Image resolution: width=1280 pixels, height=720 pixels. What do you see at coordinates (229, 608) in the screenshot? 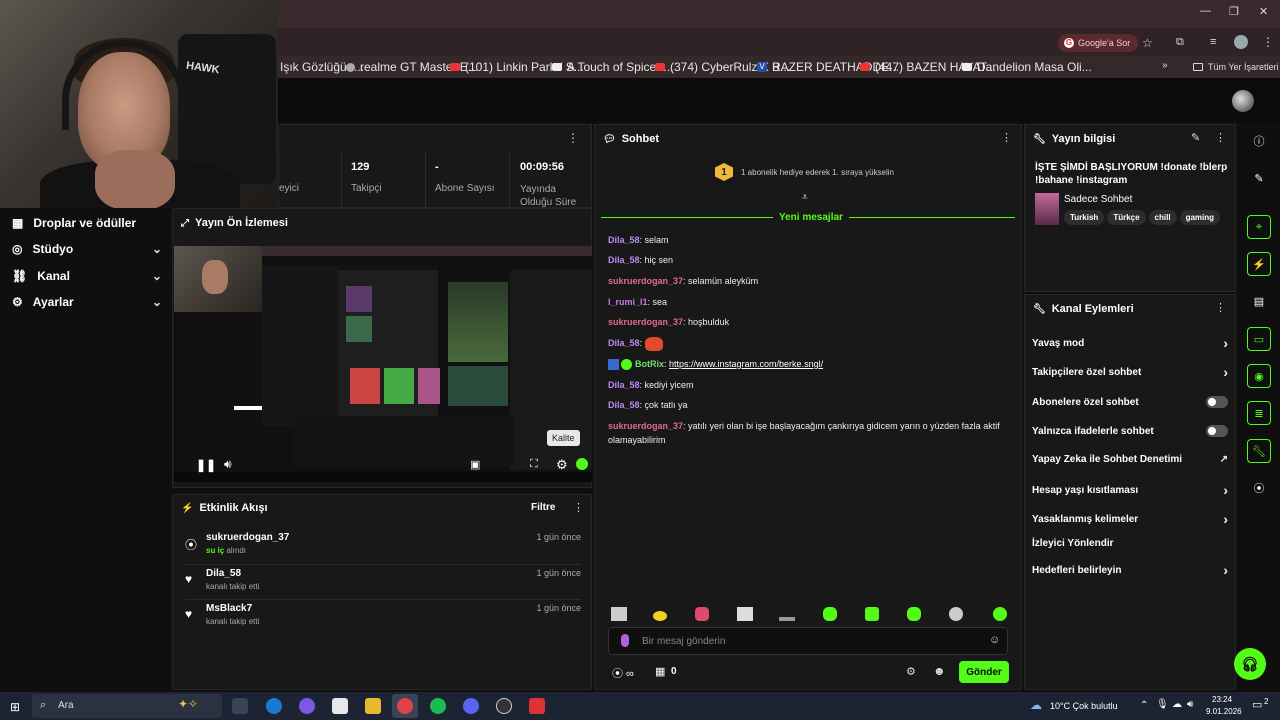
I see `activity-user: MsBlack7` at bounding box center [229, 608].